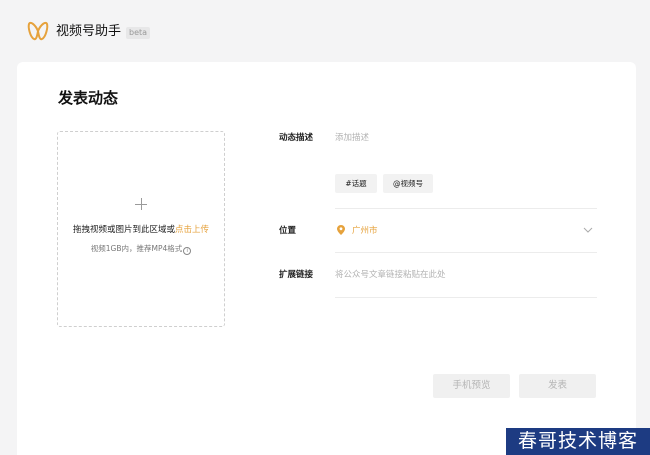 The height and width of the screenshot is (455, 650). Describe the element at coordinates (365, 231) in the screenshot. I see `location-value: 广州市` at that location.